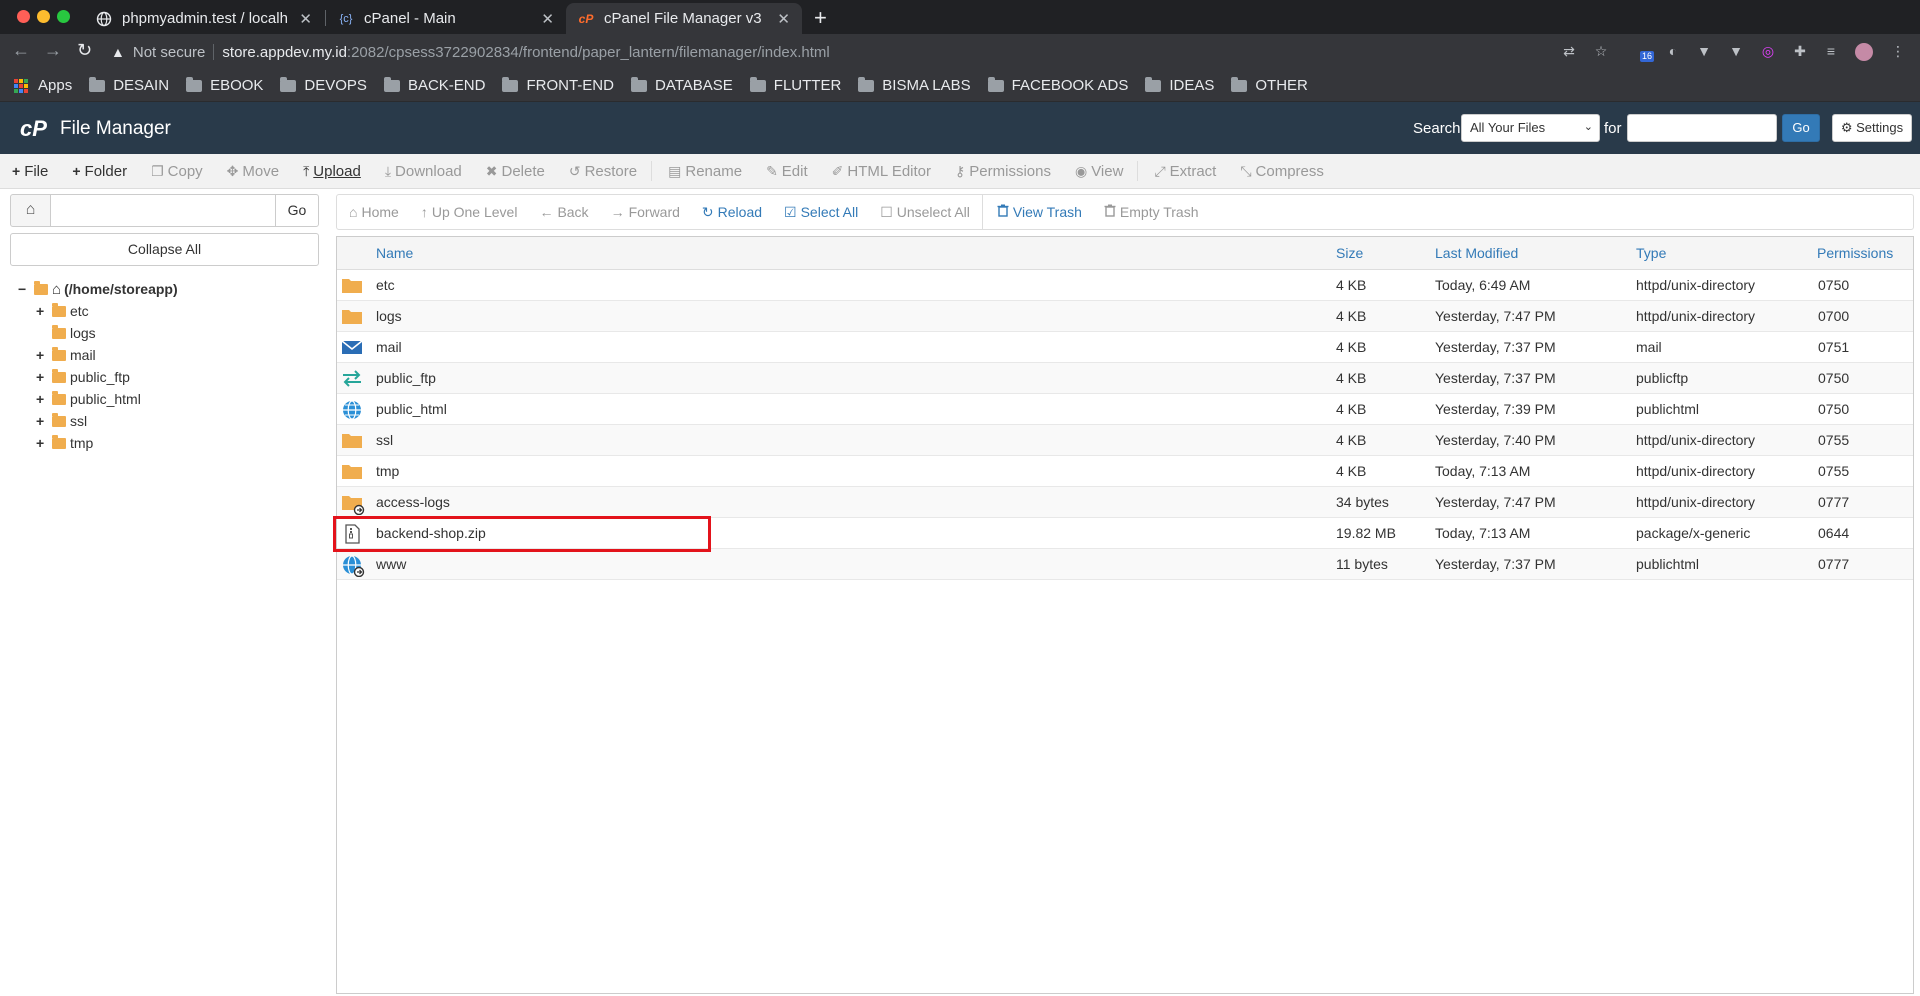  Describe the element at coordinates (795, 85) in the screenshot. I see `bookmark-folder: FLUTTER` at that location.